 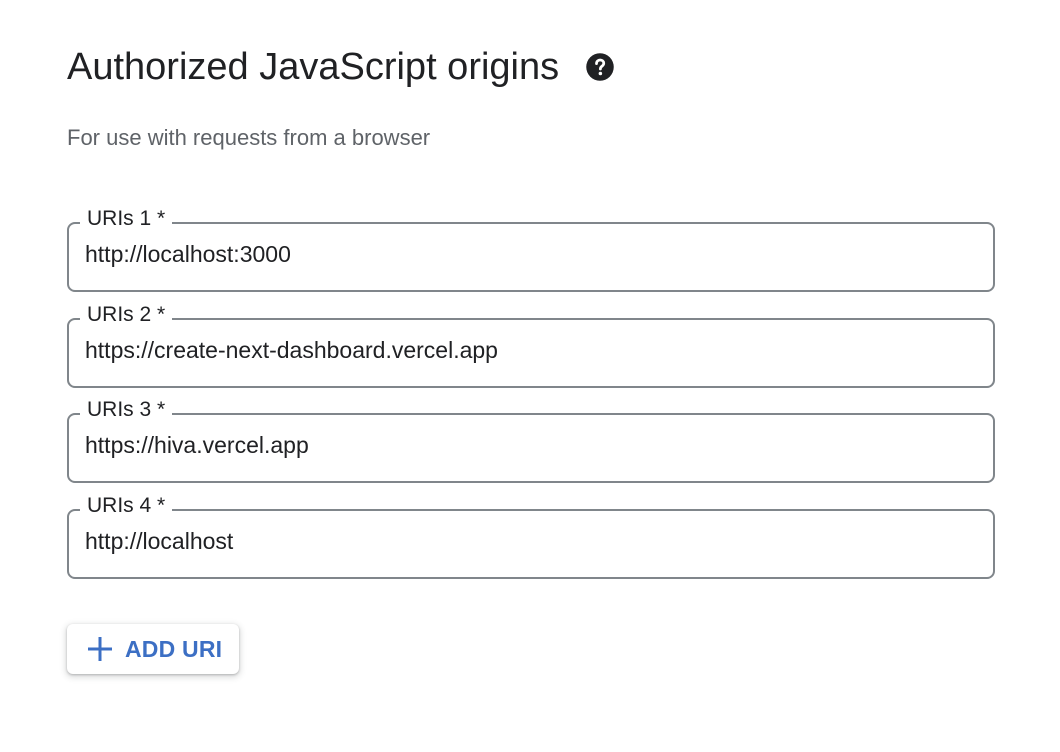 What do you see at coordinates (313, 67) in the screenshot?
I see `section-title: Authorized JavaScript origins` at bounding box center [313, 67].